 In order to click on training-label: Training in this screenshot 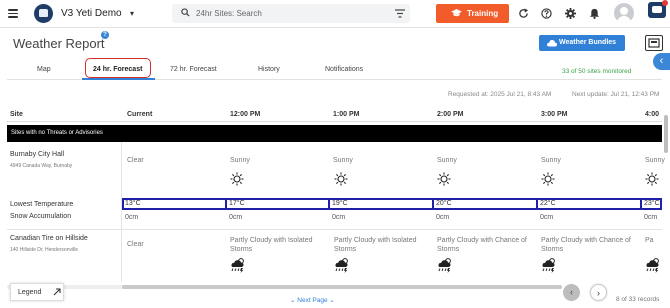, I will do `click(483, 13)`.